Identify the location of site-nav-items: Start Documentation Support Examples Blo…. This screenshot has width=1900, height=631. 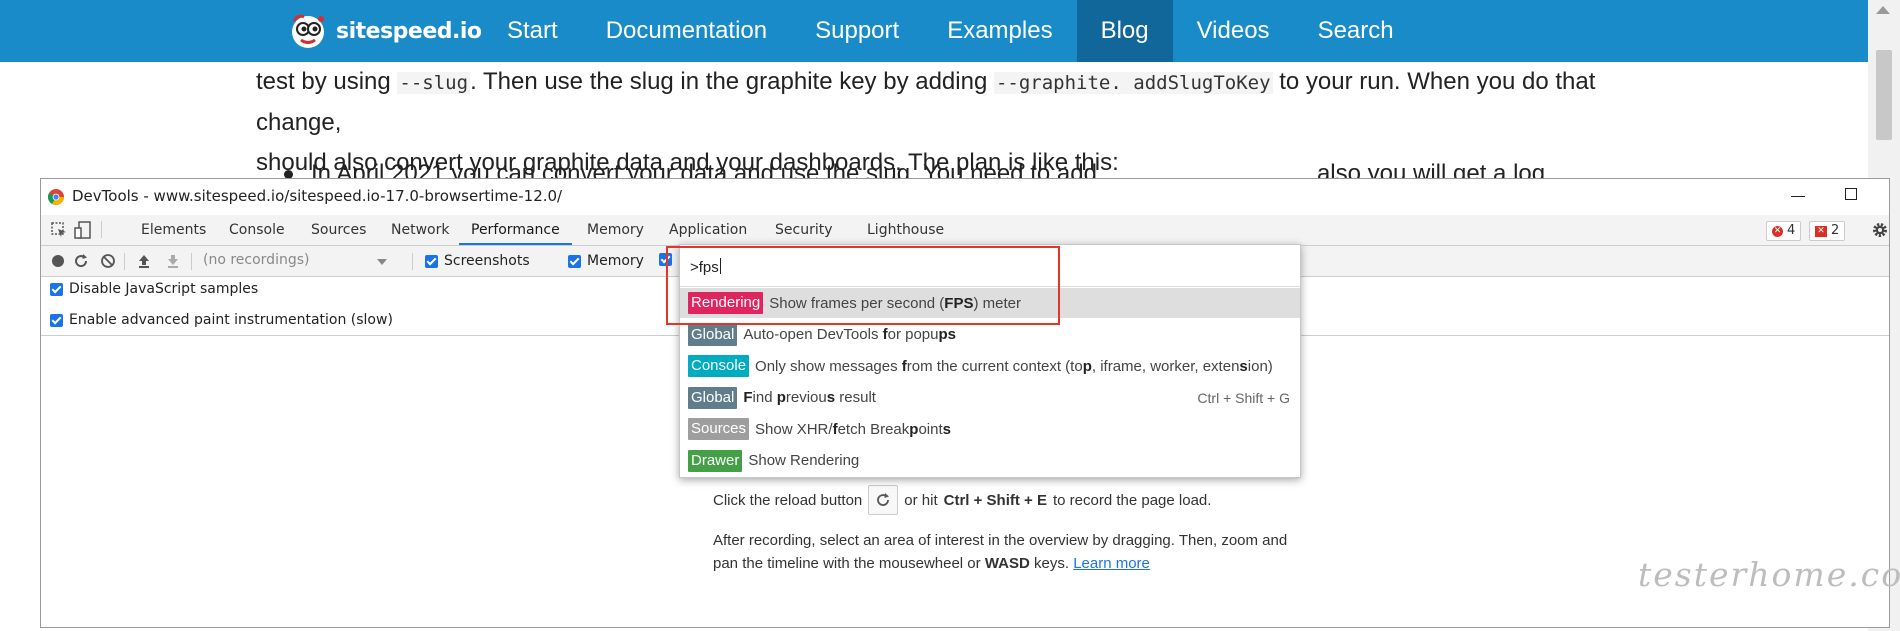
(950, 31).